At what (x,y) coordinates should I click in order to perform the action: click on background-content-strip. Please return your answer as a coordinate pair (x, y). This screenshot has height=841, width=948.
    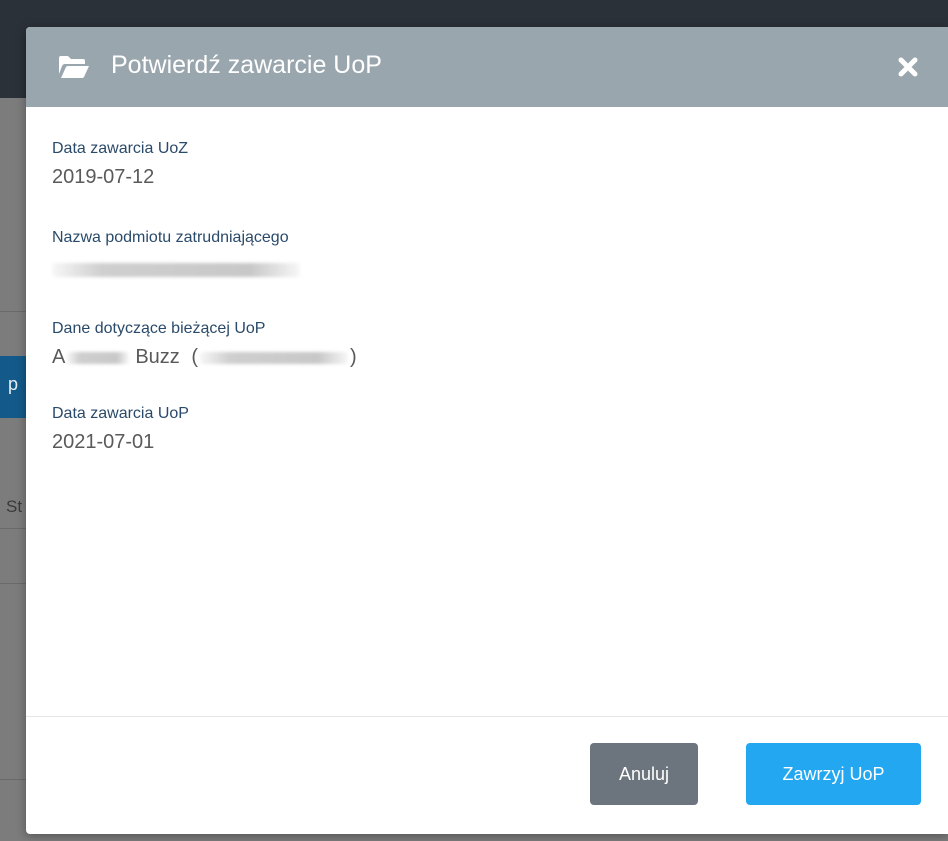
    Looking at the image, I should click on (13, 469).